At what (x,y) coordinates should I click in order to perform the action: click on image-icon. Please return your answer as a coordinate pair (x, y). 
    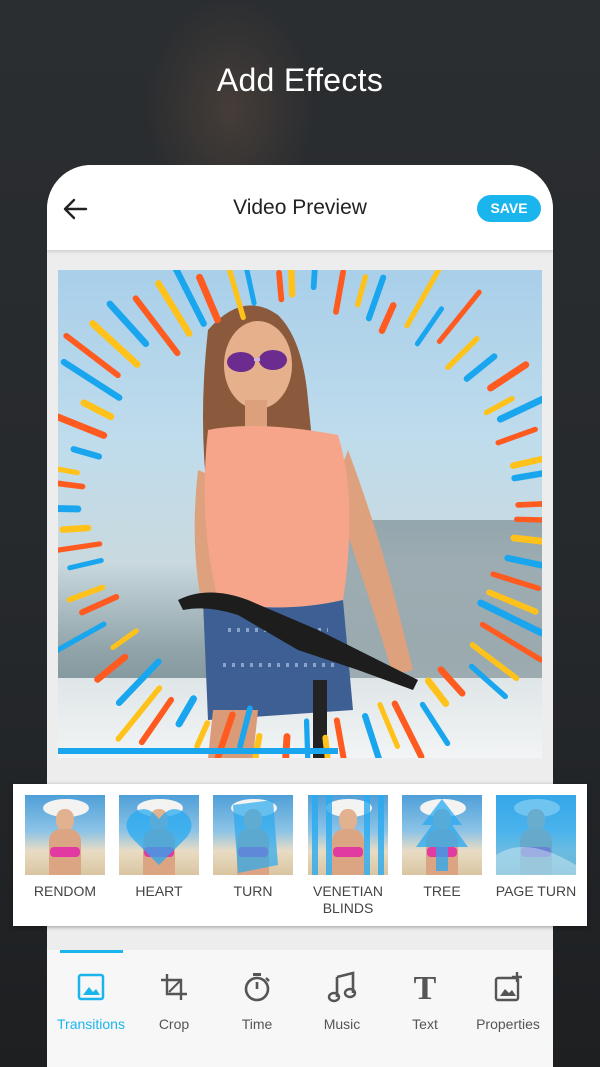
    Looking at the image, I should click on (91, 987).